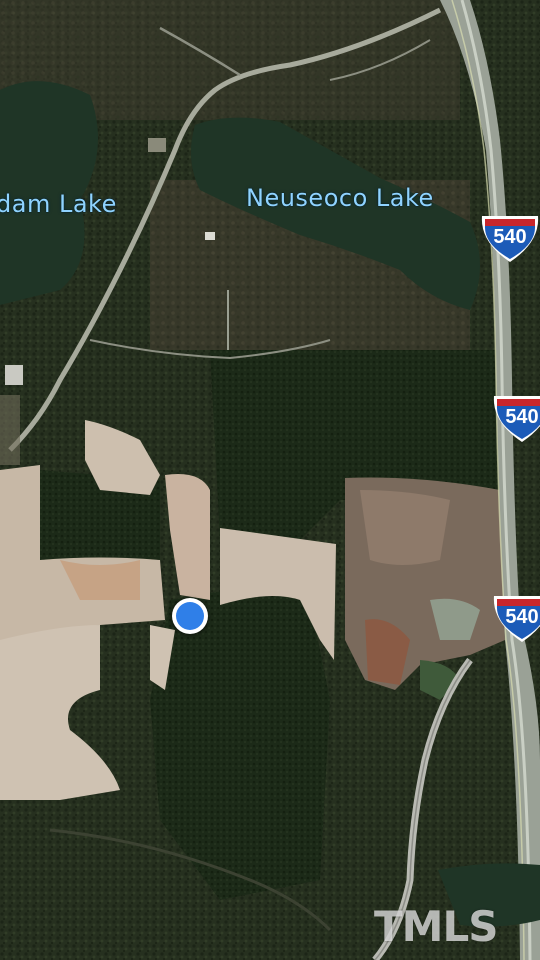 The height and width of the screenshot is (960, 540). I want to click on lake-label-right: Neuseoco Lake, so click(340, 198).